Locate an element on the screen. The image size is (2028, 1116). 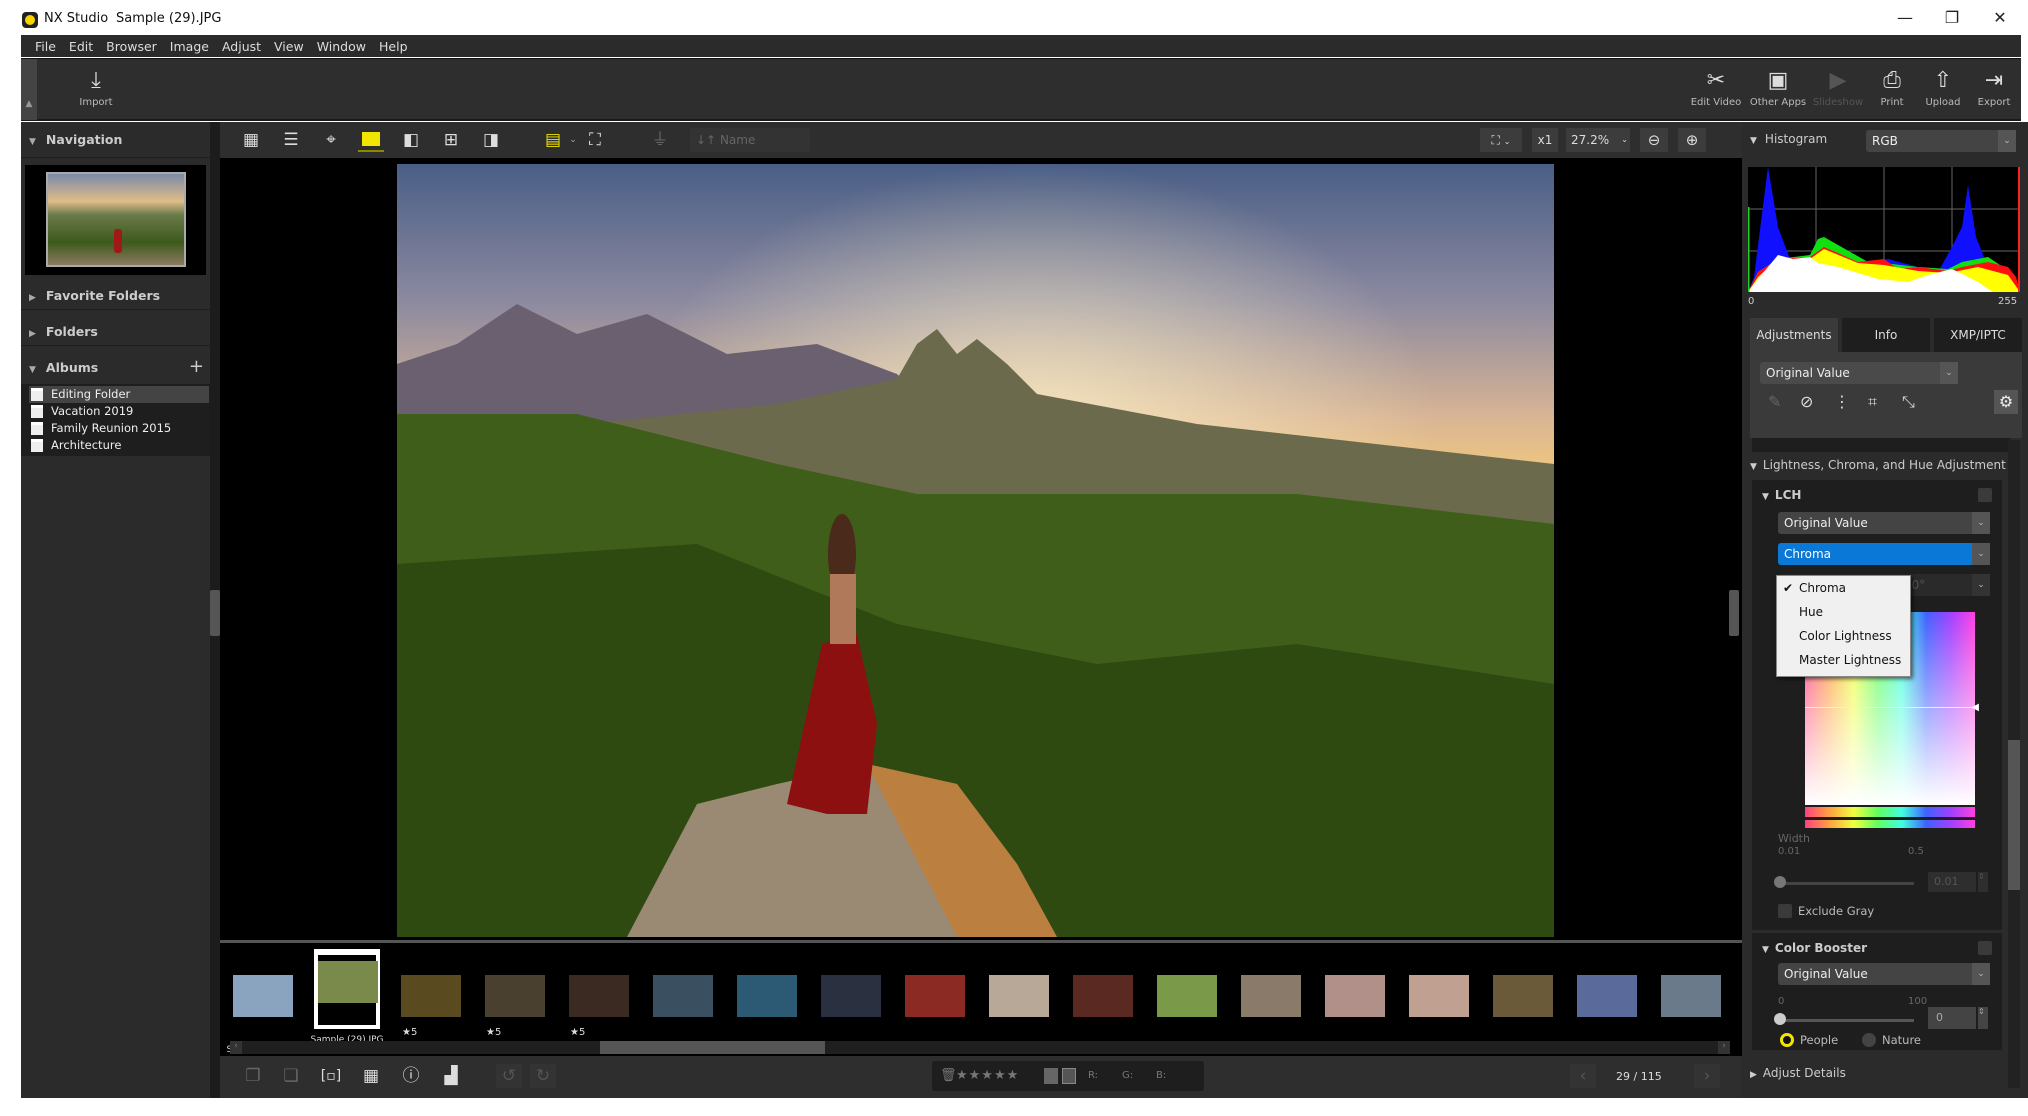
filmstrip-thumbnail: Sample (39).jpg is located at coordinates (1187, 1006).